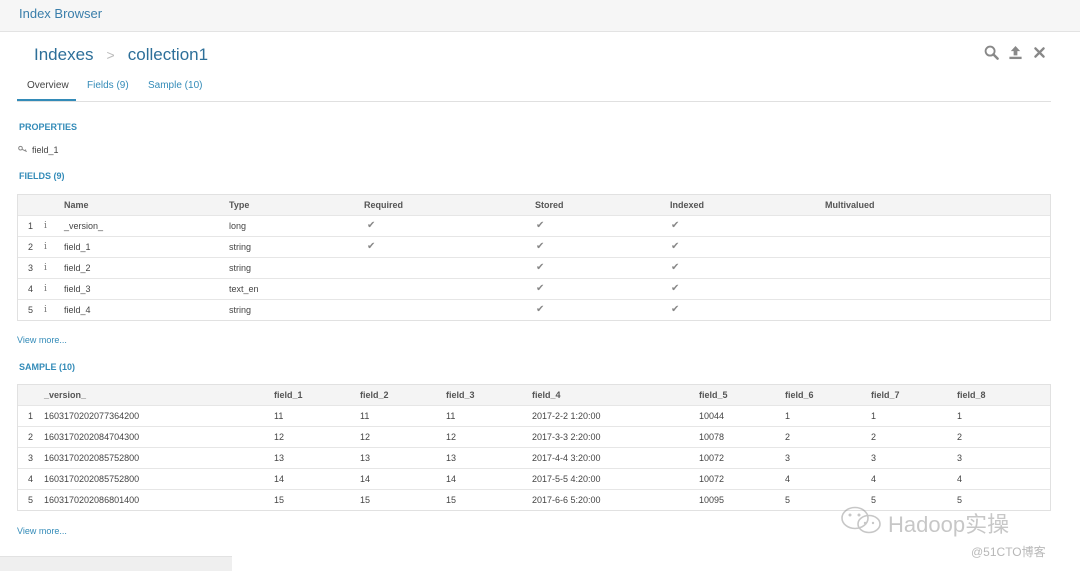 The image size is (1080, 571). Describe the element at coordinates (549, 205) in the screenshot. I see `col-stored: Stored` at that location.